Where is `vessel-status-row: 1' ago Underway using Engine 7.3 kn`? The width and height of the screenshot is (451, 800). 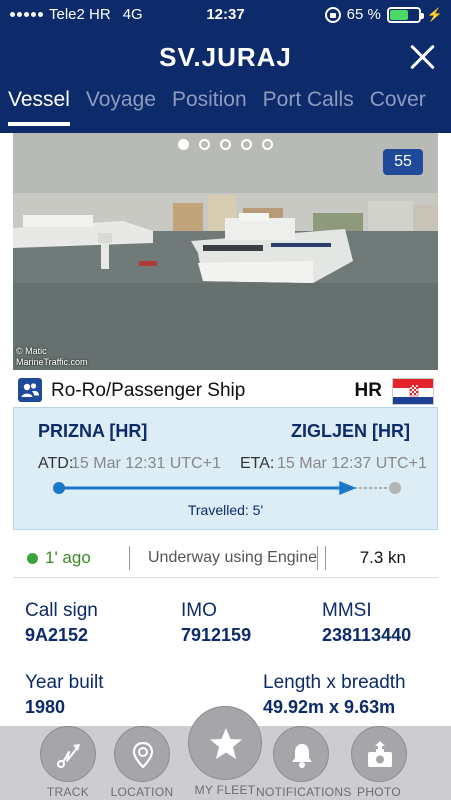
vessel-status-row: 1' ago Underway using Engine 7.3 kn is located at coordinates (225, 558).